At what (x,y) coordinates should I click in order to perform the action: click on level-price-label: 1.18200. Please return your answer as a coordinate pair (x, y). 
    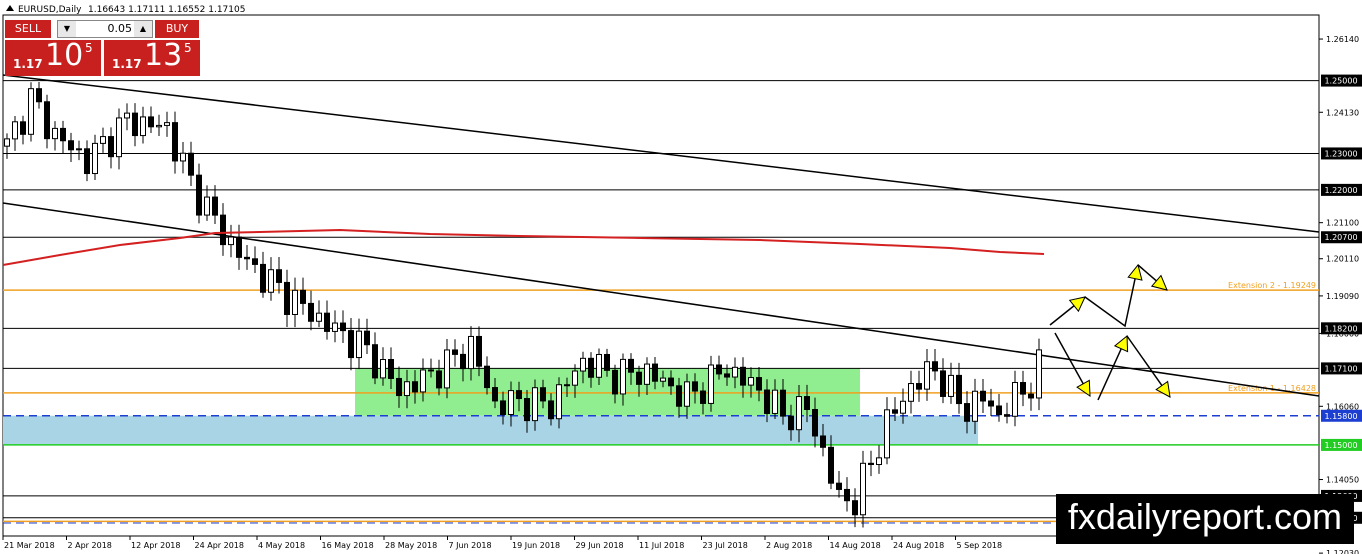
    Looking at the image, I should click on (1340, 328).